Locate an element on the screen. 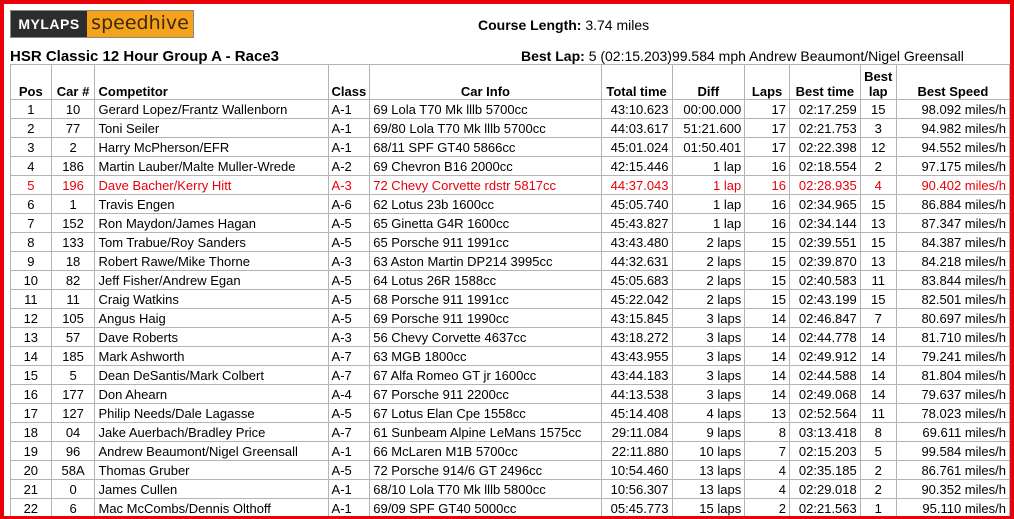  header-diff: Diff is located at coordinates (708, 82).